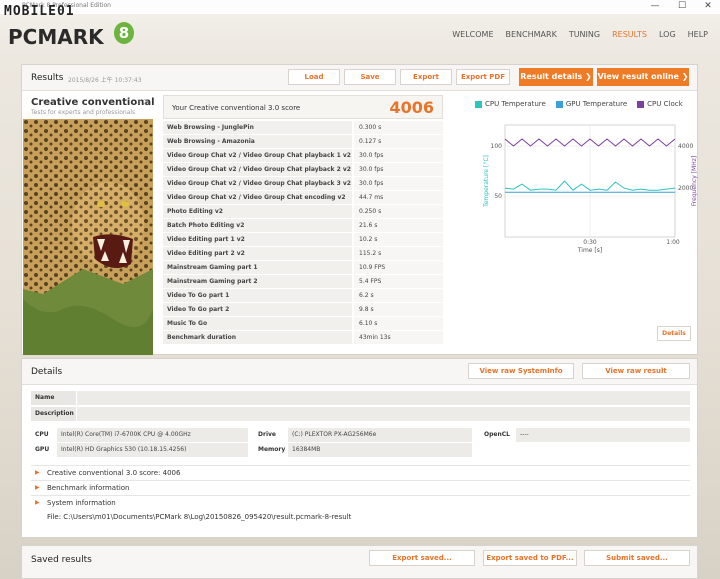 This screenshot has width=720, height=579. I want to click on row-value: 44.7 ms, so click(397, 197).